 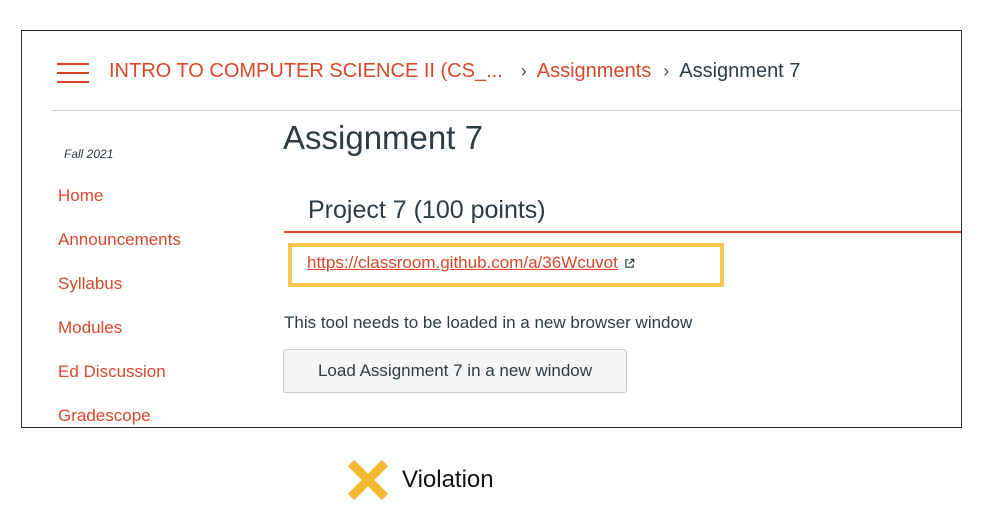 I want to click on hamburger-menu-icon, so click(x=73, y=73).